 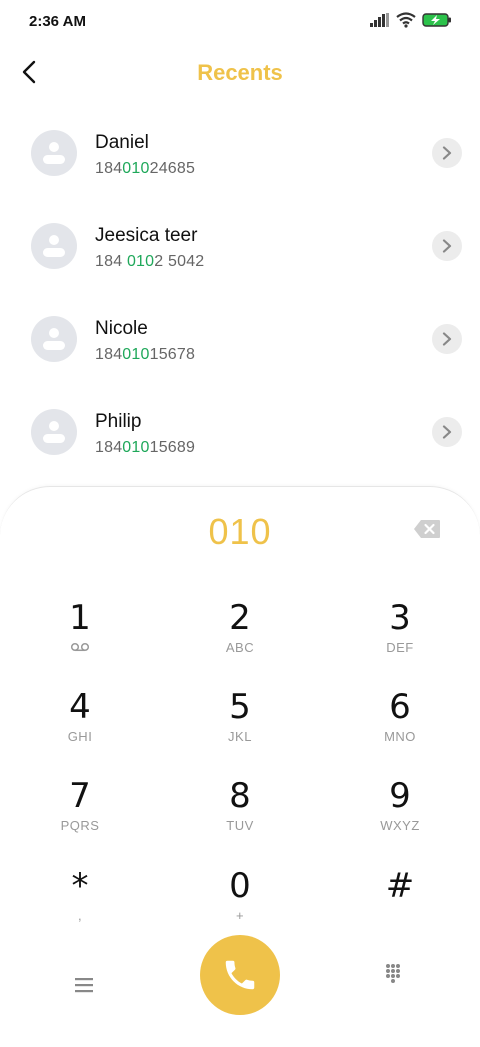 What do you see at coordinates (400, 707) in the screenshot?
I see `key-digit: 6` at bounding box center [400, 707].